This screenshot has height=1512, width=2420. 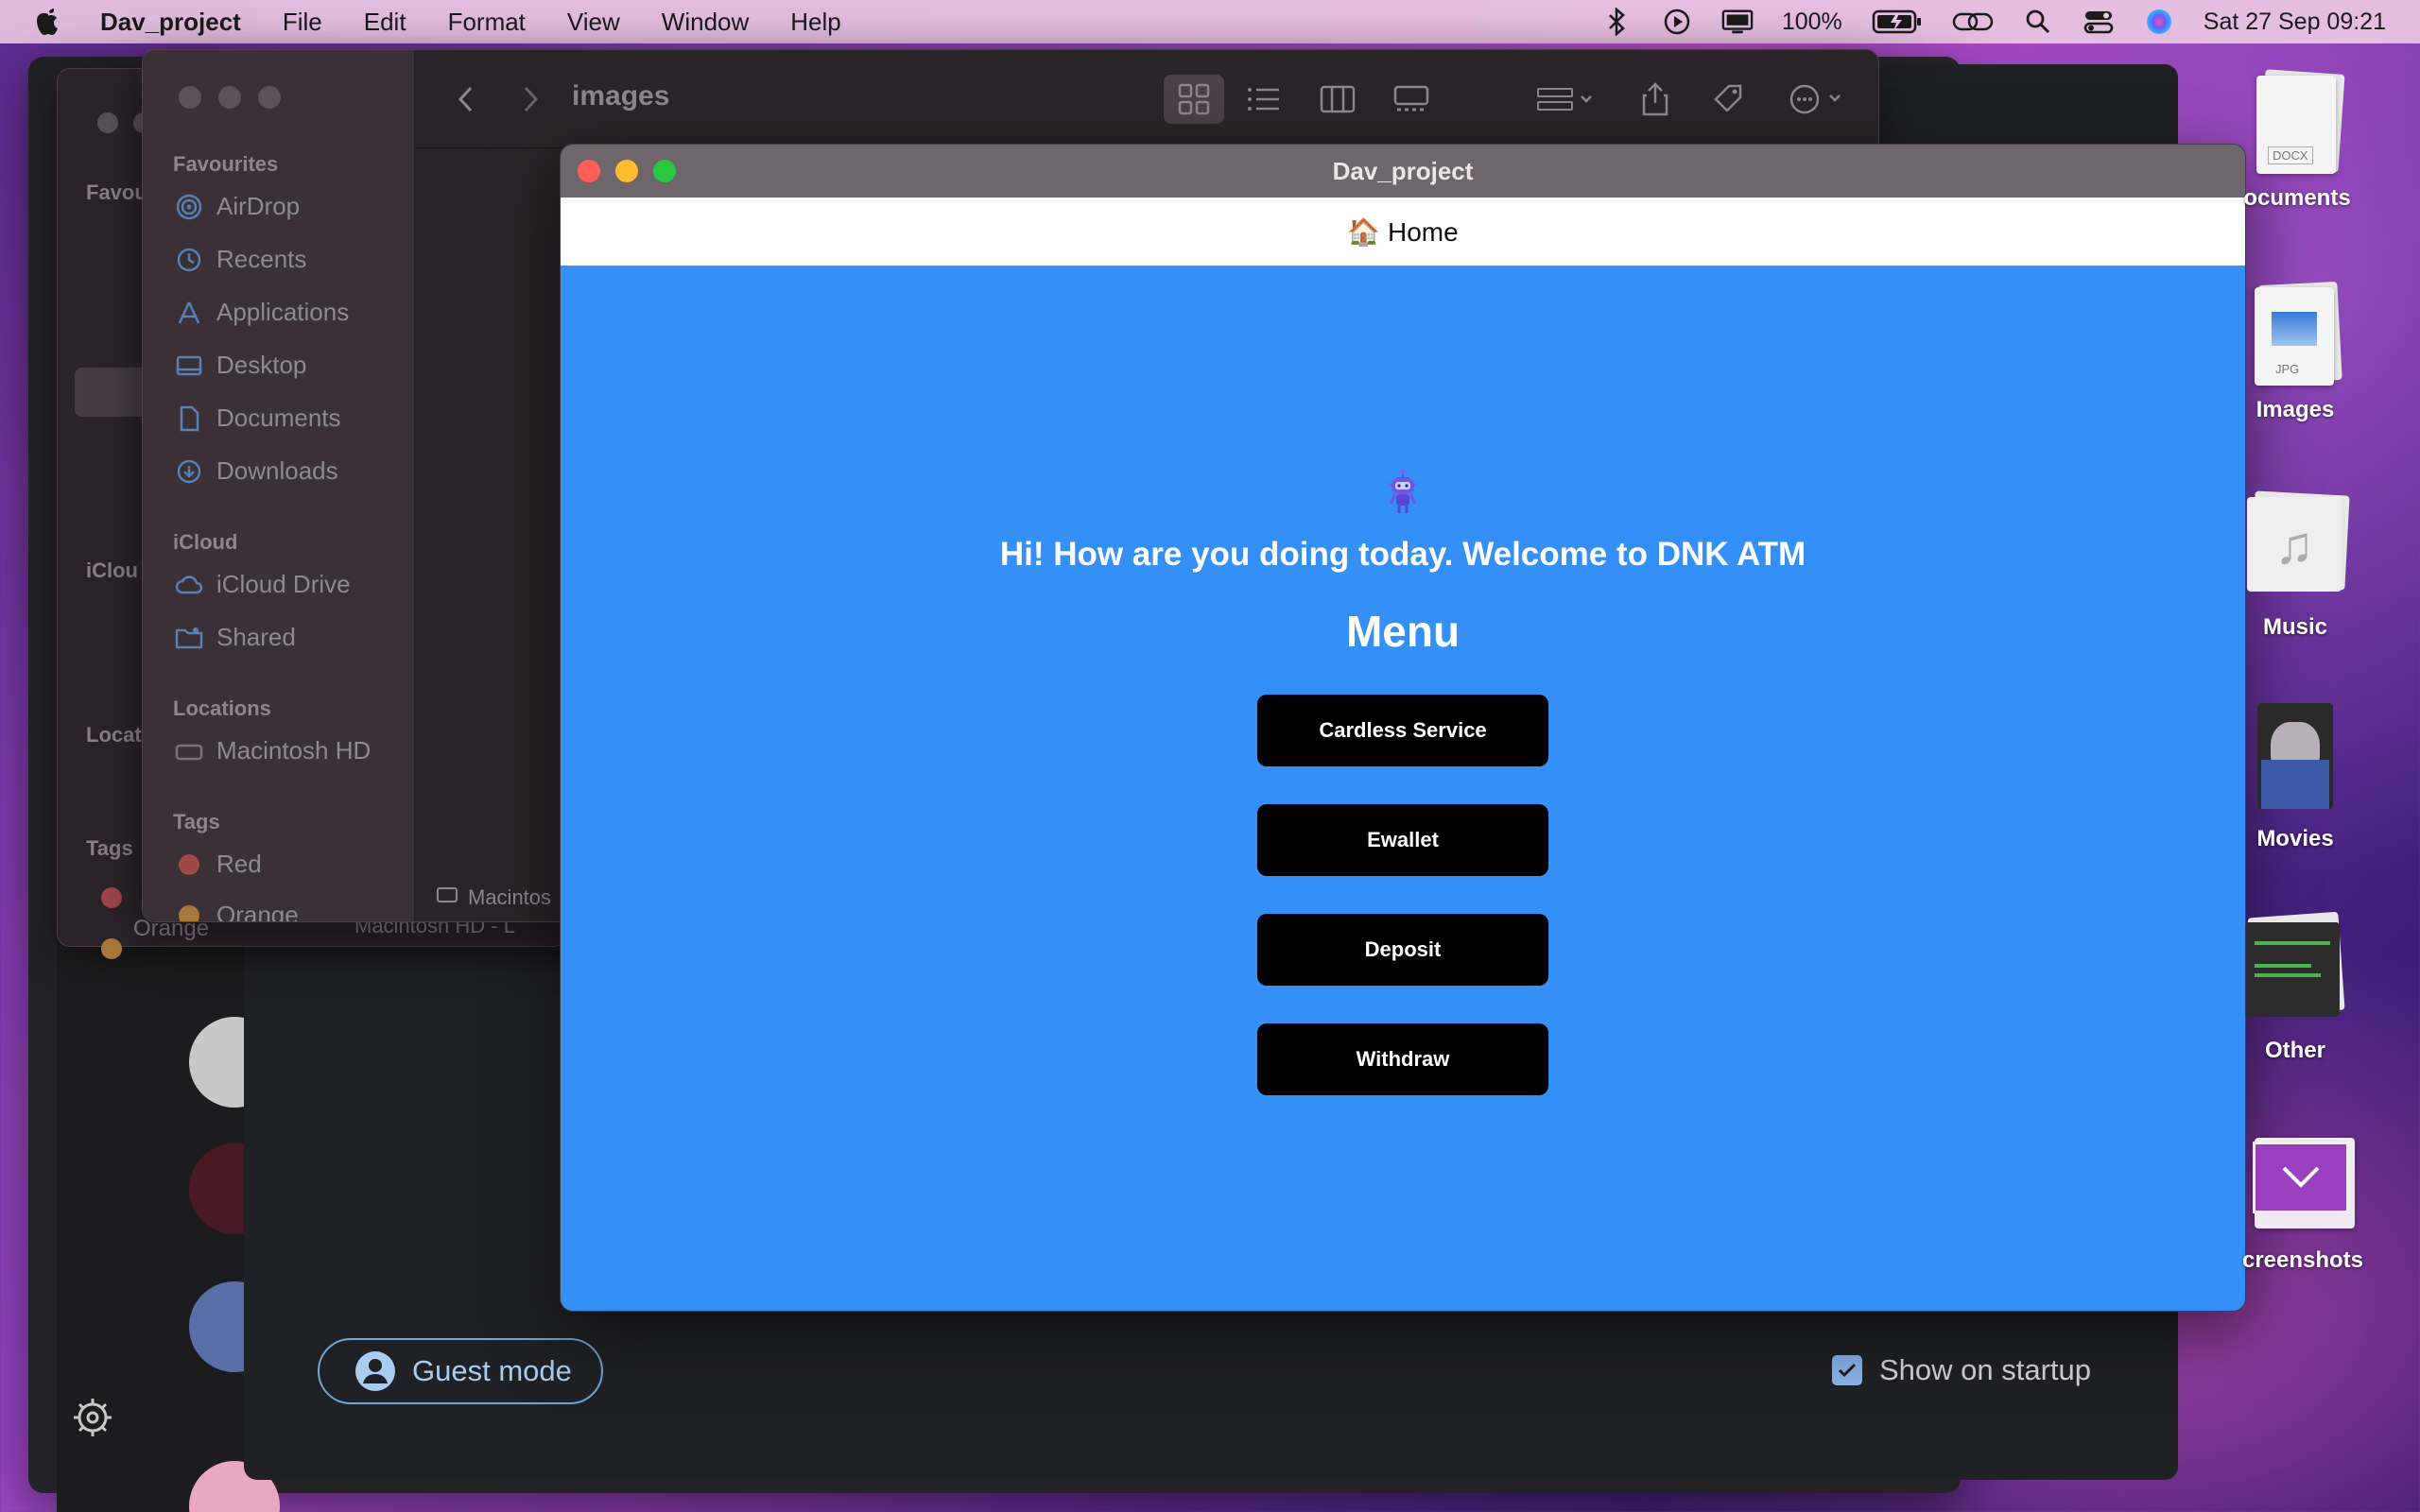 What do you see at coordinates (705, 22) in the screenshot?
I see `menu-window: Window` at bounding box center [705, 22].